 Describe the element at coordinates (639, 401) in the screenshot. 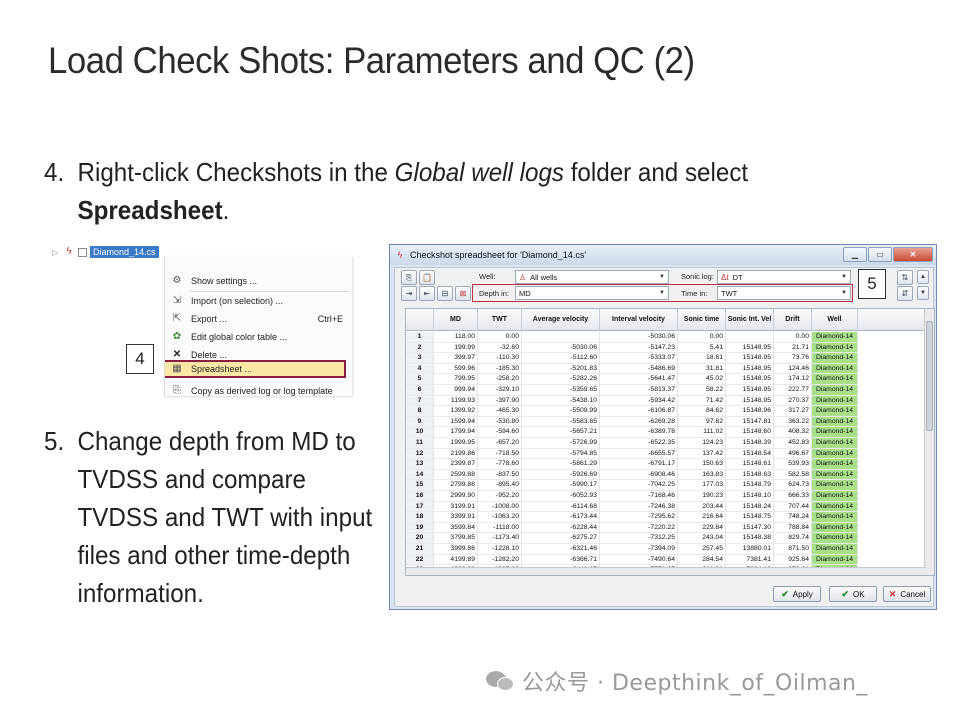

I see `table-cell: -5934.42` at that location.